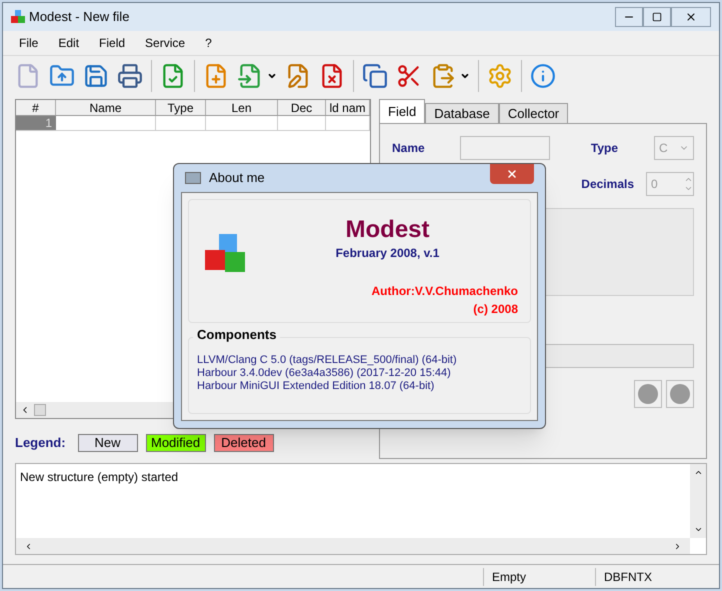 Image resolution: width=722 pixels, height=591 pixels. What do you see at coordinates (327, 360) in the screenshot?
I see `component-line: LLVM/Clang C 5.0 (tags/RELEASE_500/final) (64-bit)` at bounding box center [327, 360].